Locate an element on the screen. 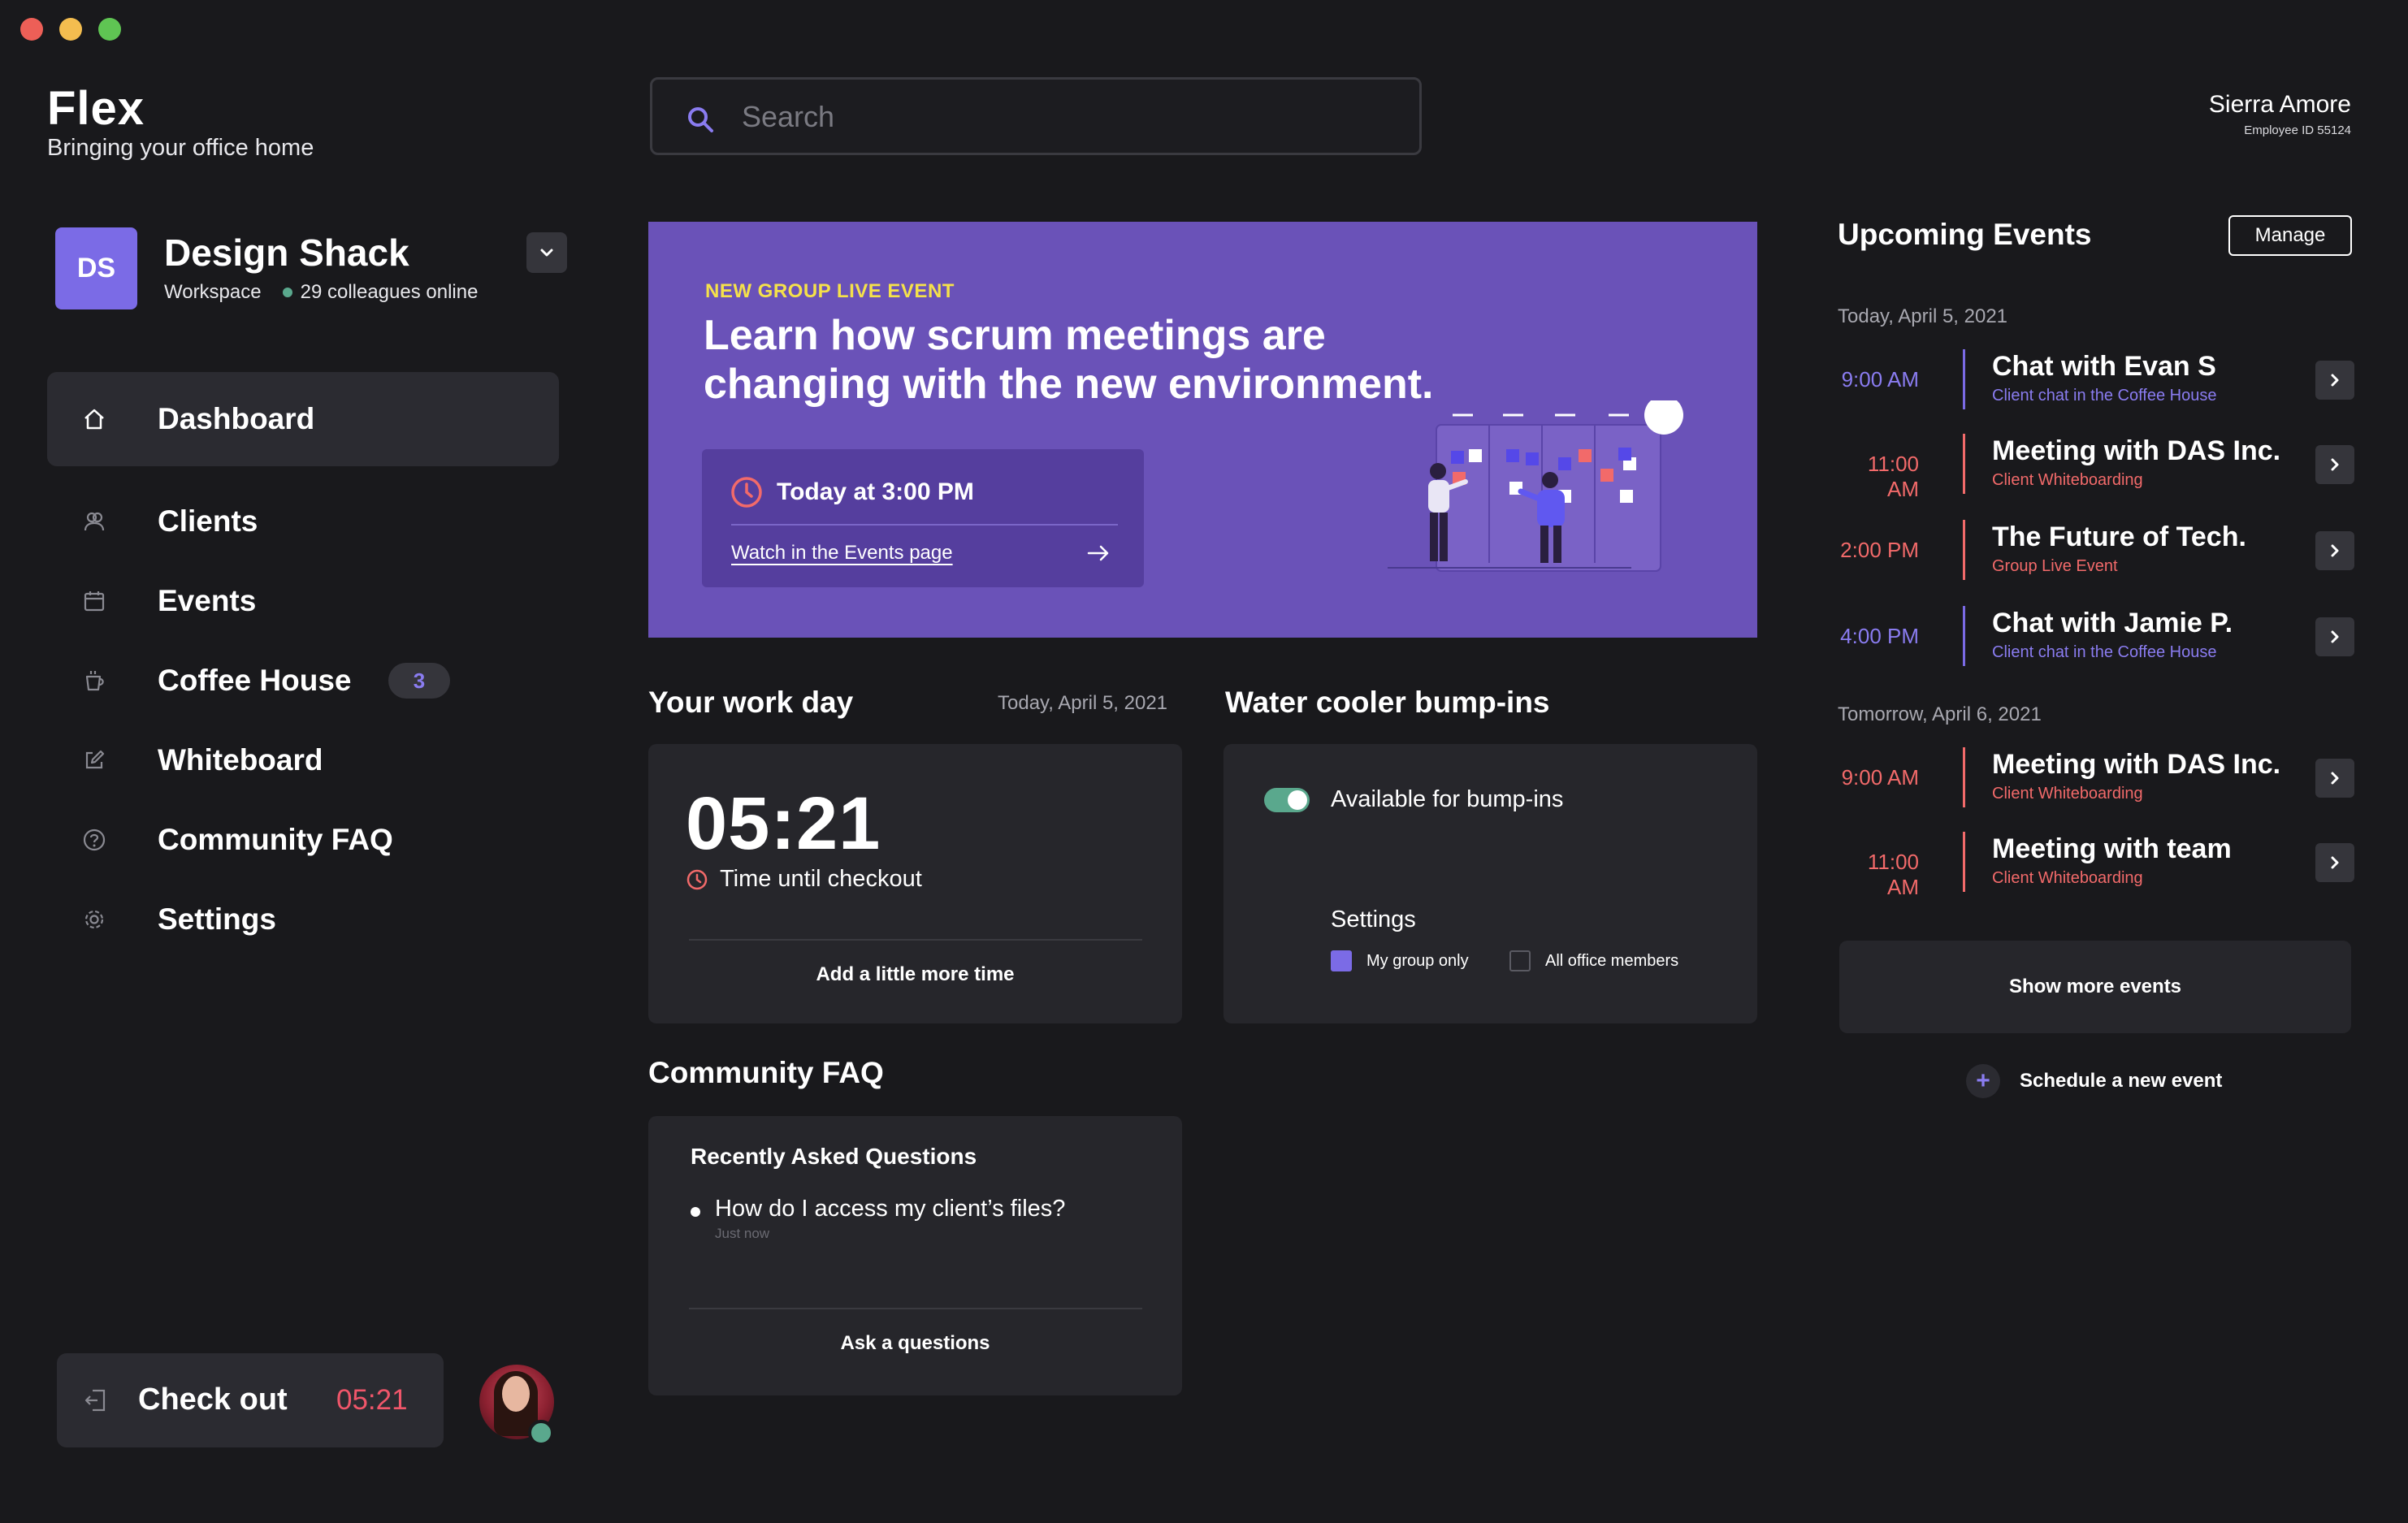 This screenshot has width=2408, height=1523. workspace-meta: Workspace 29 colleagues online is located at coordinates (321, 293).